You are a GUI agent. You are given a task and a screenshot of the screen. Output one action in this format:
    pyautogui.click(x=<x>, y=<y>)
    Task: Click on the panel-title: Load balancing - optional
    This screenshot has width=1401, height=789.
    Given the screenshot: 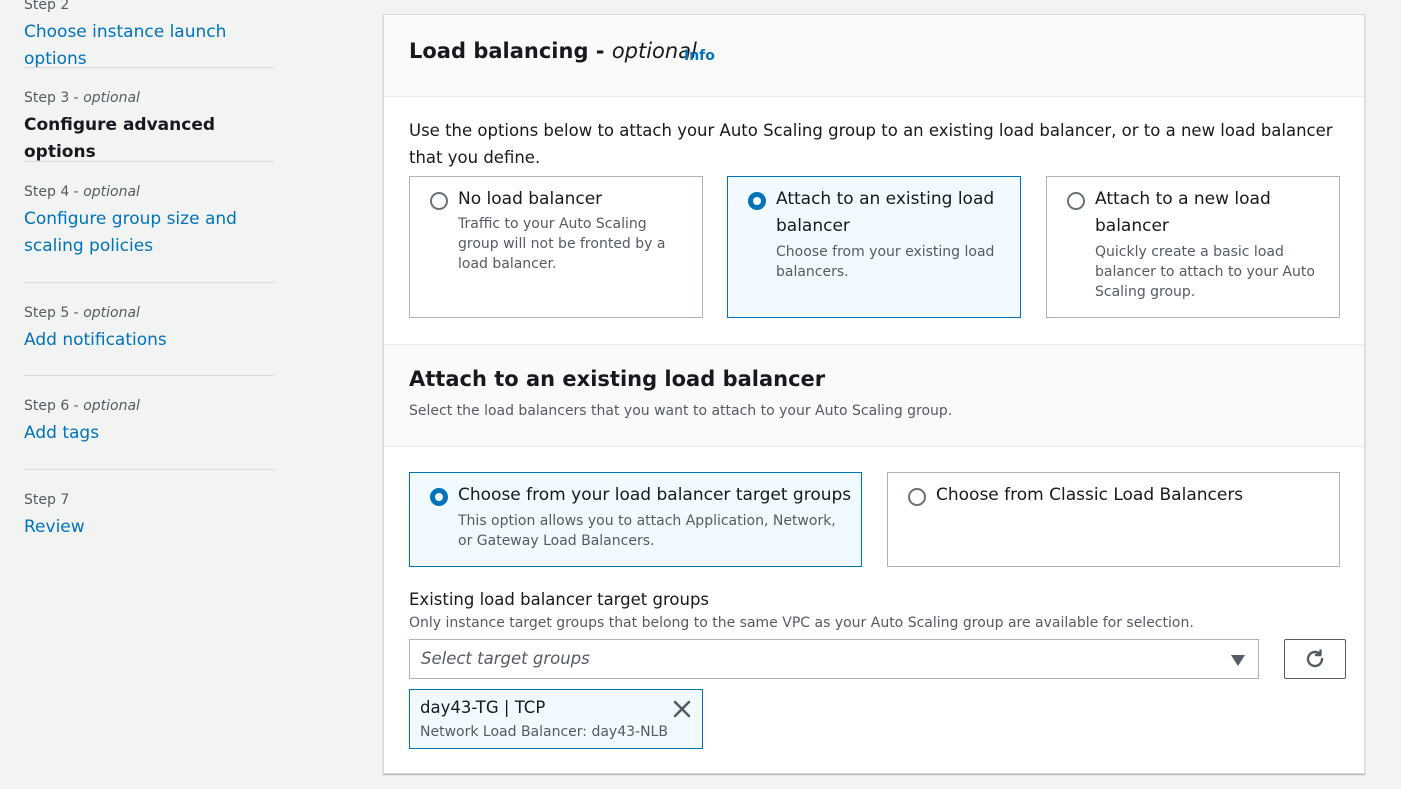 What is the action you would take?
    pyautogui.click(x=553, y=51)
    